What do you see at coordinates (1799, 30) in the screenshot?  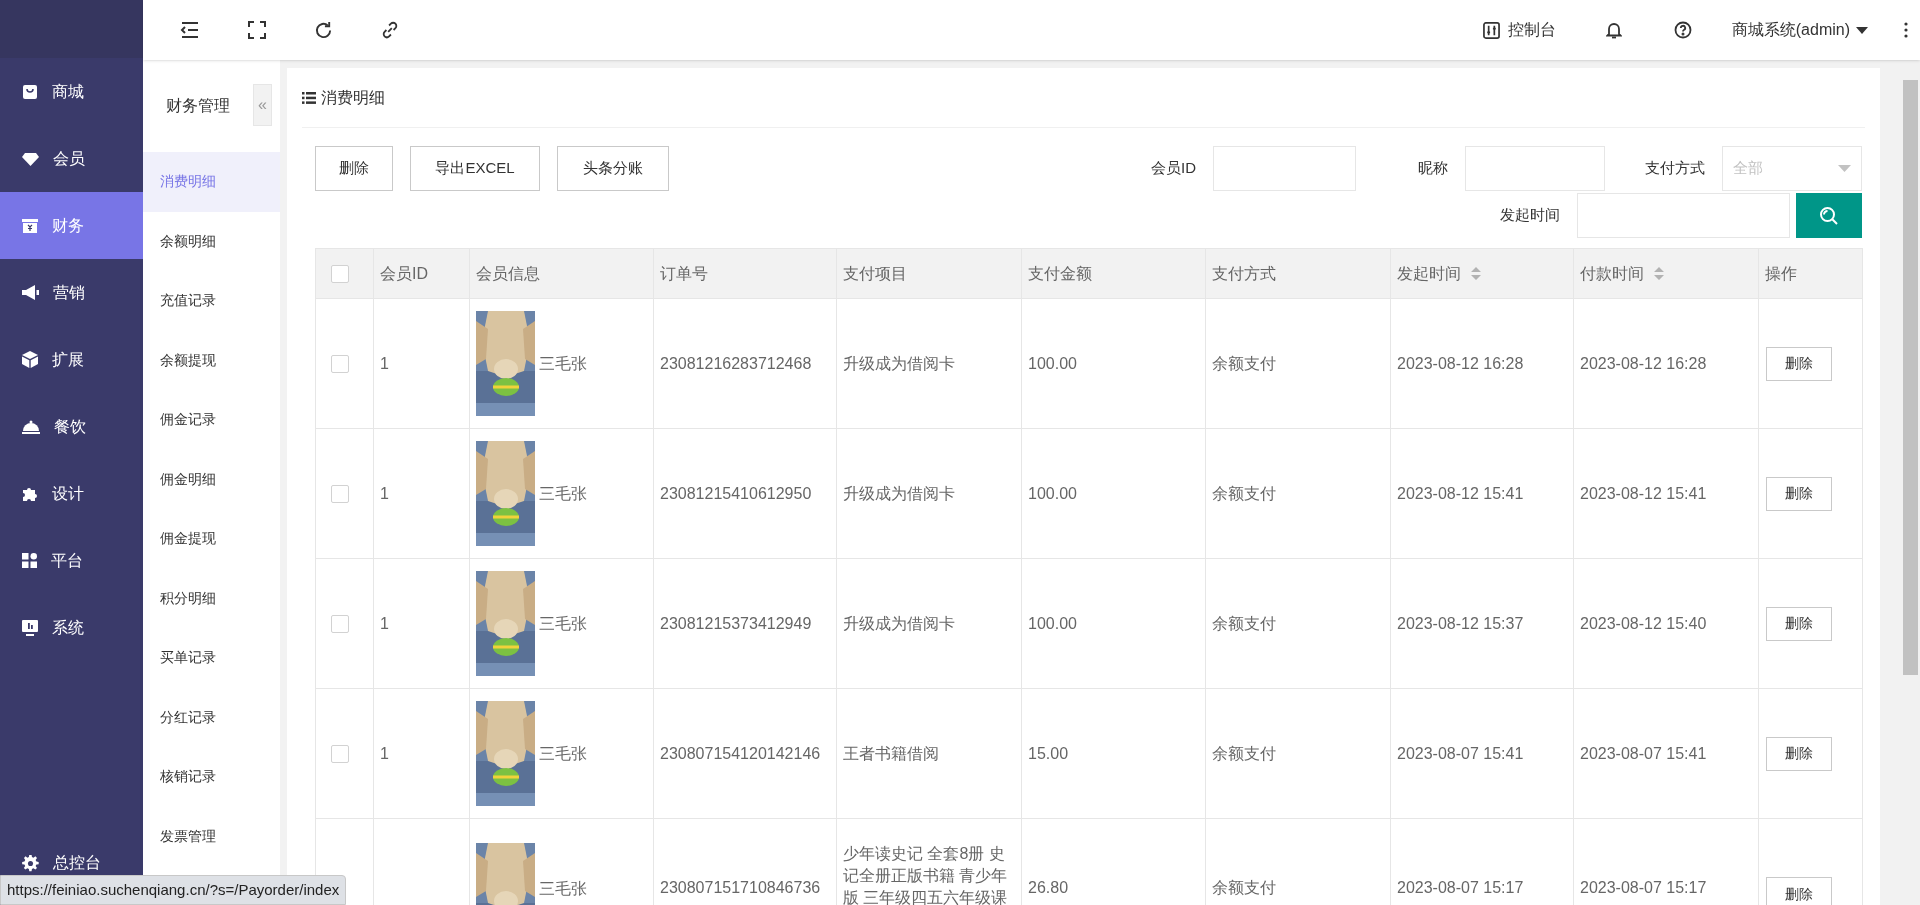 I see `user-menu: 商城系统(admin)` at bounding box center [1799, 30].